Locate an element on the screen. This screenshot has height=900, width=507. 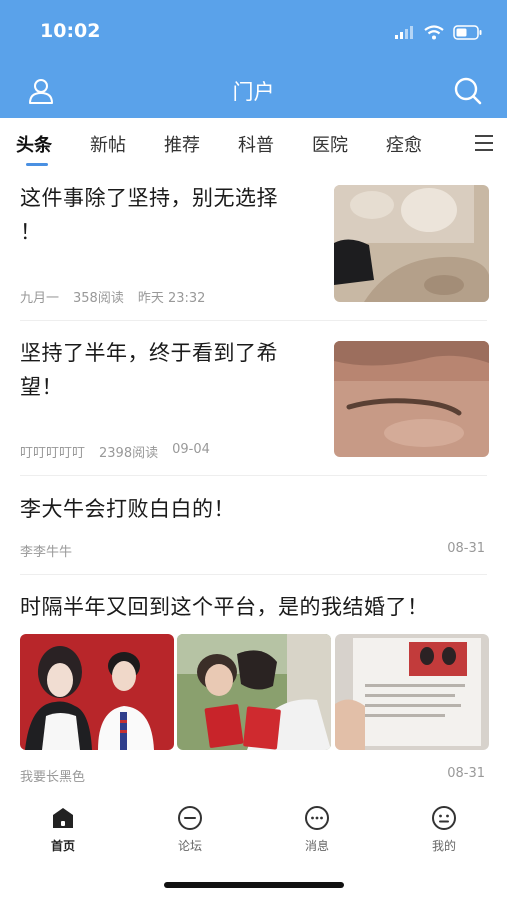
post-title: 李大牛会打败白白的！ is located at coordinates (127, 509).